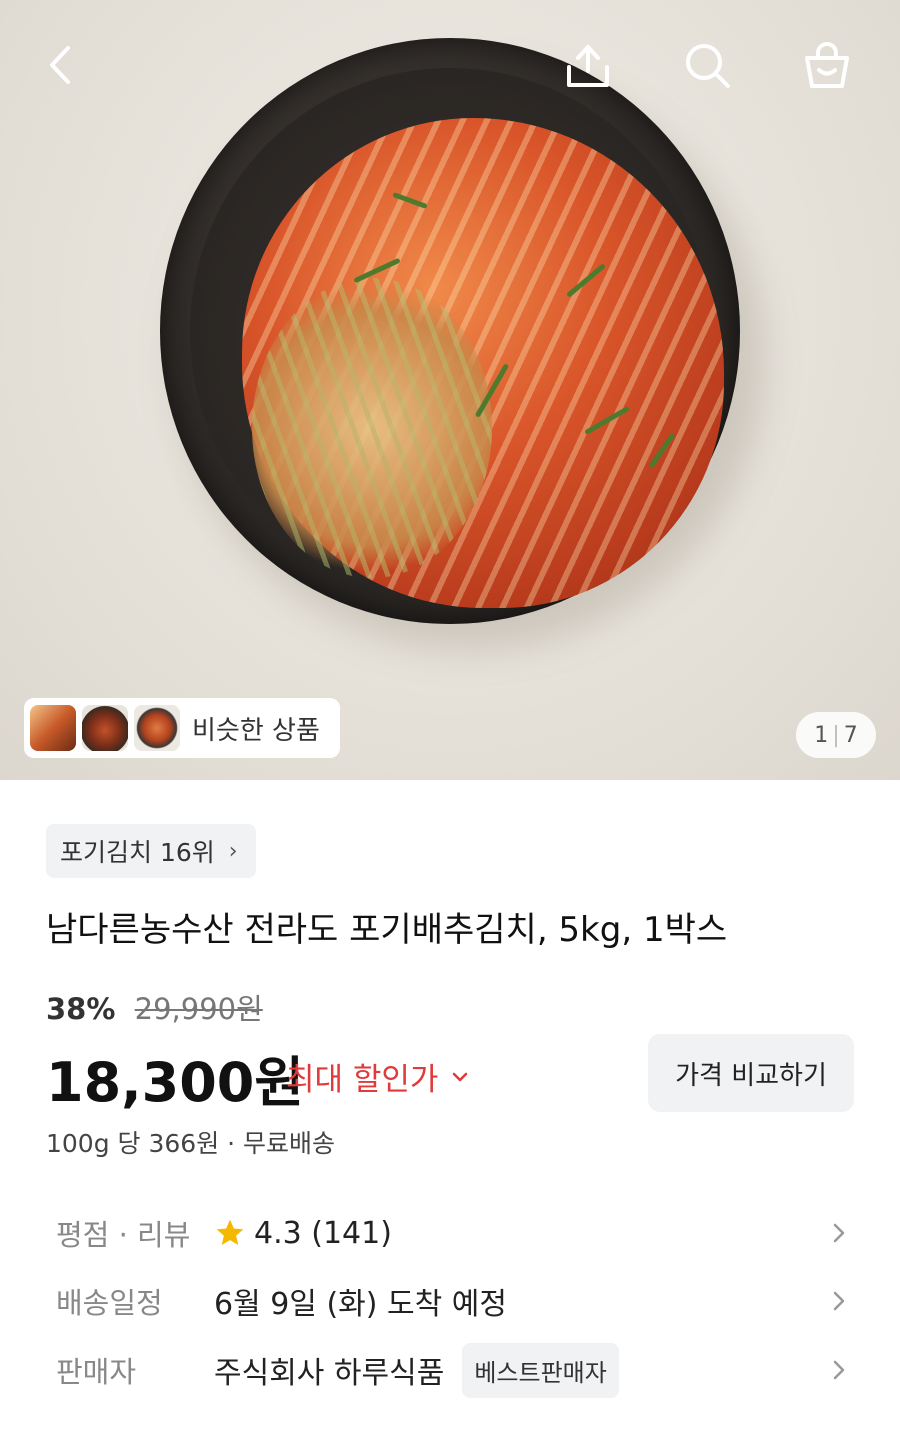 The width and height of the screenshot is (900, 1435). I want to click on discount-line: 38% 29,990원, so click(154, 1007).